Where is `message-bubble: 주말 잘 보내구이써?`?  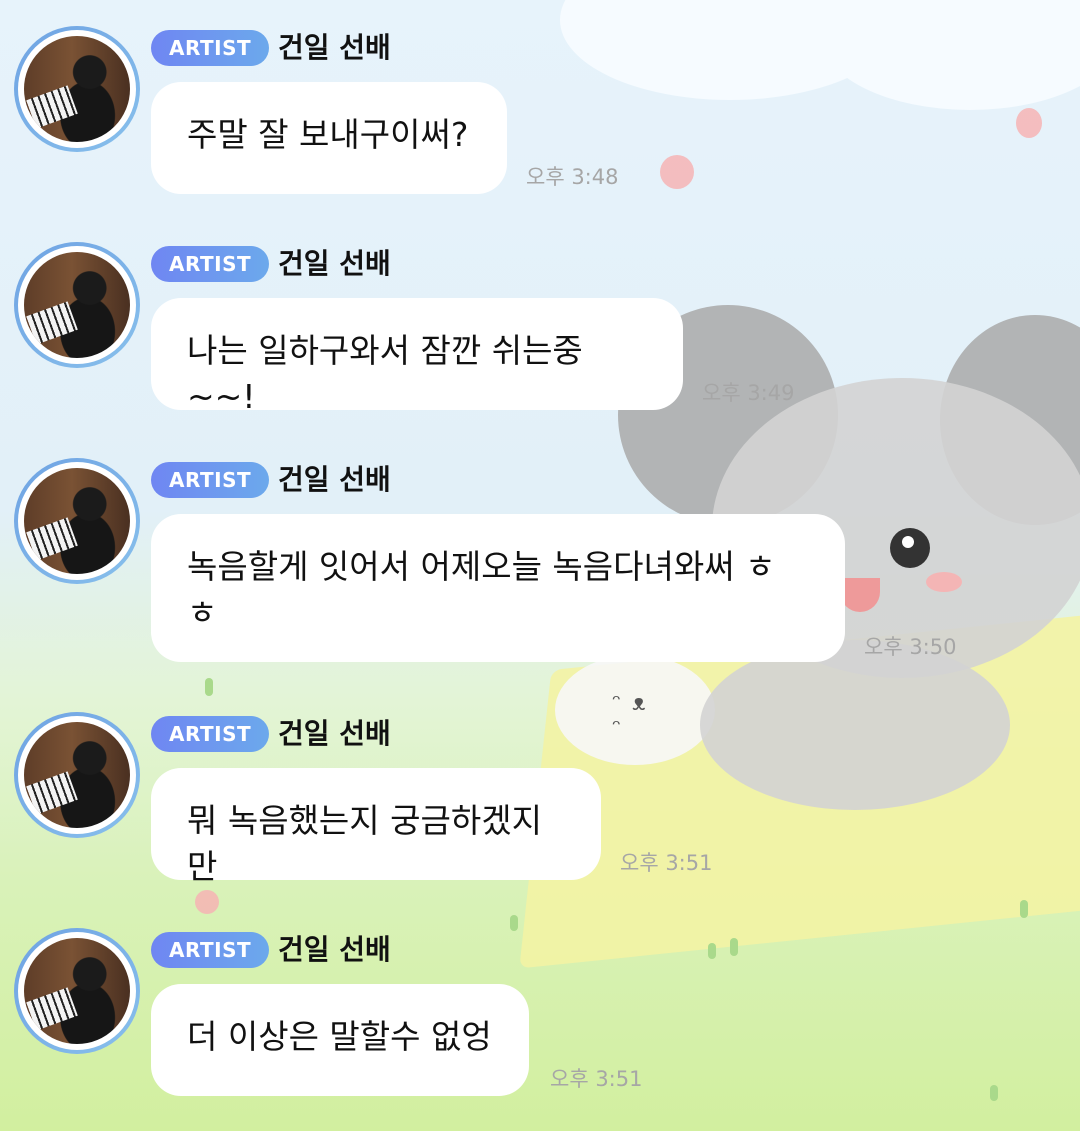
message-bubble: 주말 잘 보내구이써? is located at coordinates (329, 138).